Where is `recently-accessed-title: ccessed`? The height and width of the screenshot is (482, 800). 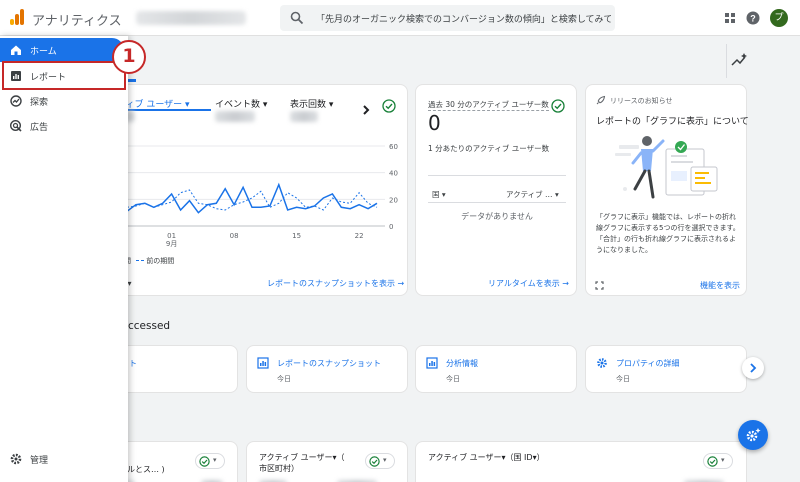
recently-accessed-title: ccessed is located at coordinates (149, 326).